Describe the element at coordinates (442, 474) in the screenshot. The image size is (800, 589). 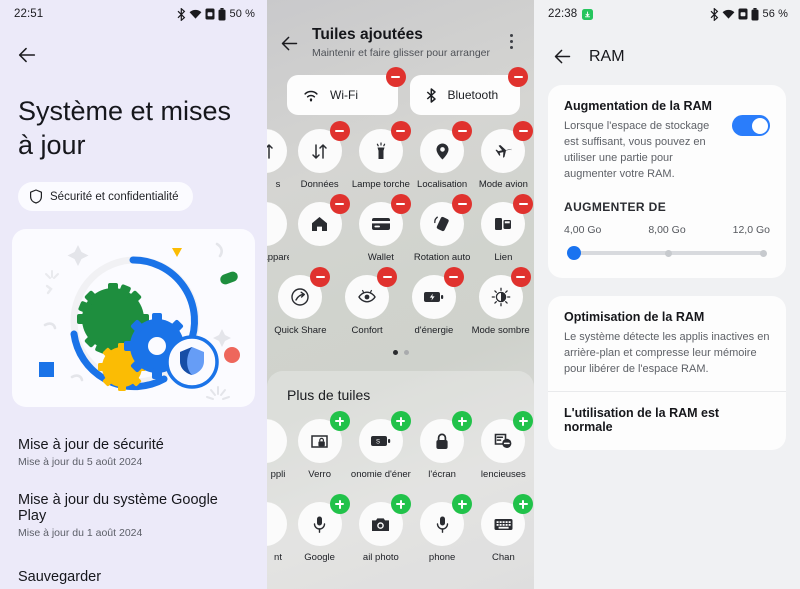
I see `tile-label: l'écran` at that location.